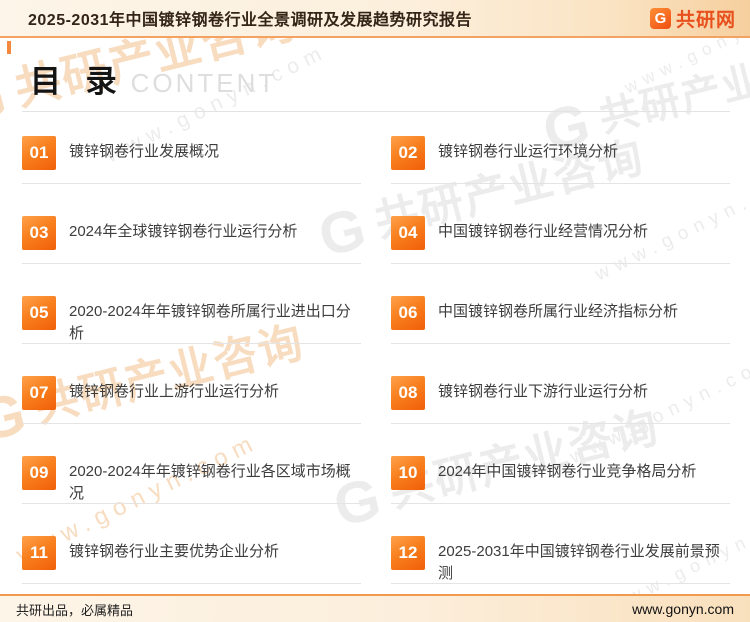  I want to click on toc-item: 04 中国镀锌钢卷行业经营情况分析, so click(560, 256).